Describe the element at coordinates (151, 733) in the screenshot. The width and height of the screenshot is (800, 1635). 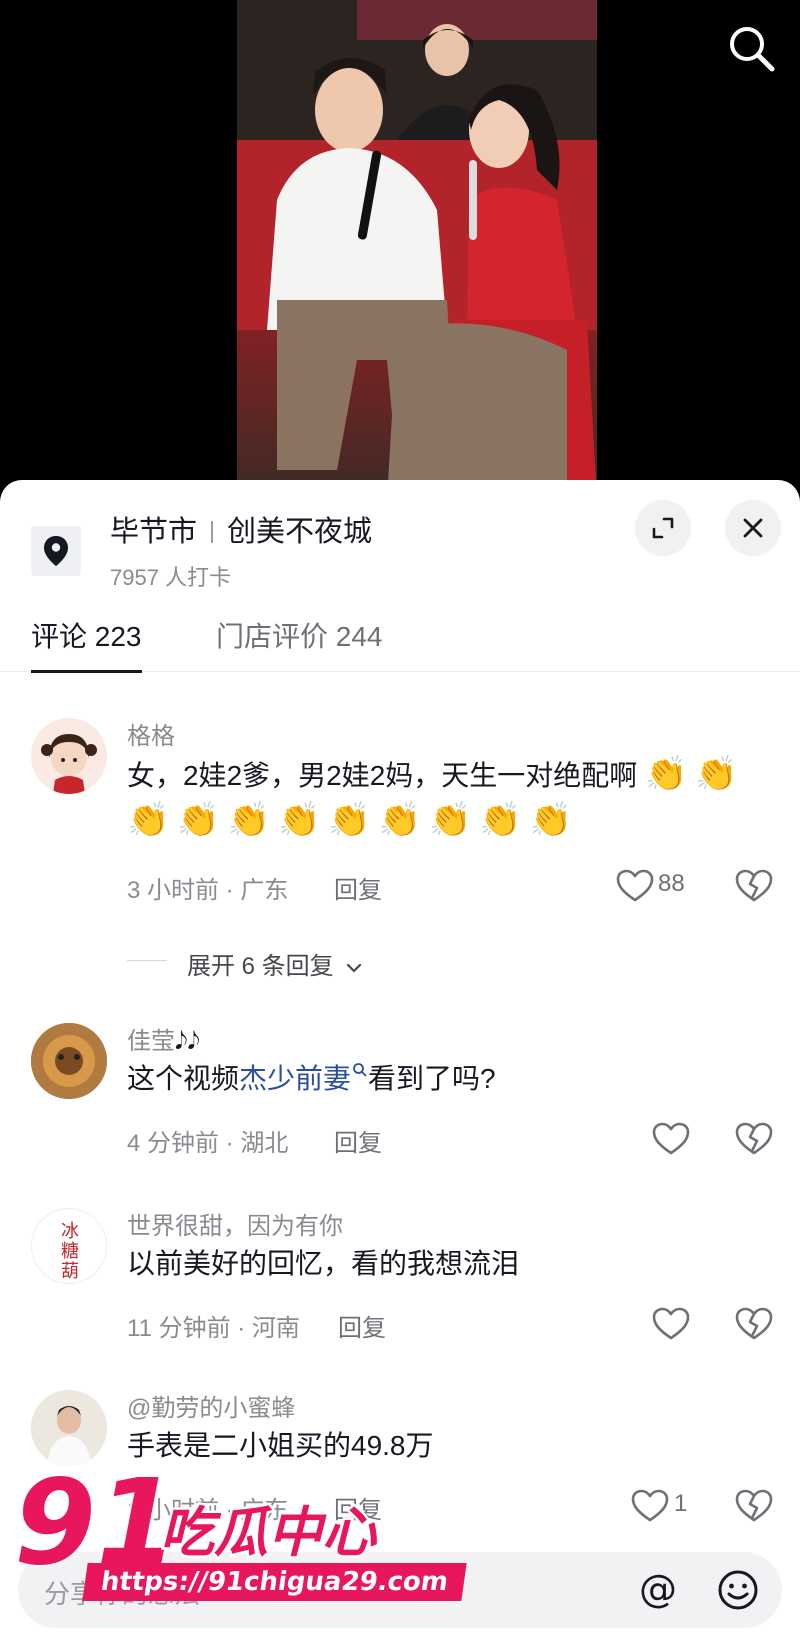
I see `comment-username: 格格` at that location.